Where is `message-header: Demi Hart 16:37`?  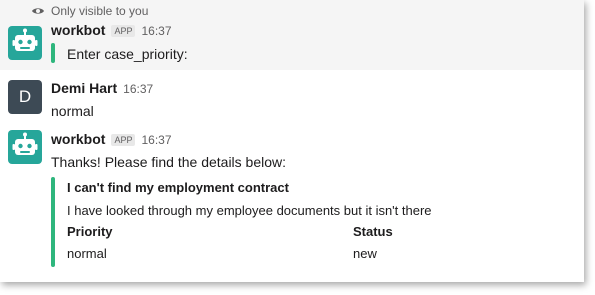
message-header: Demi Hart 16:37 is located at coordinates (102, 88).